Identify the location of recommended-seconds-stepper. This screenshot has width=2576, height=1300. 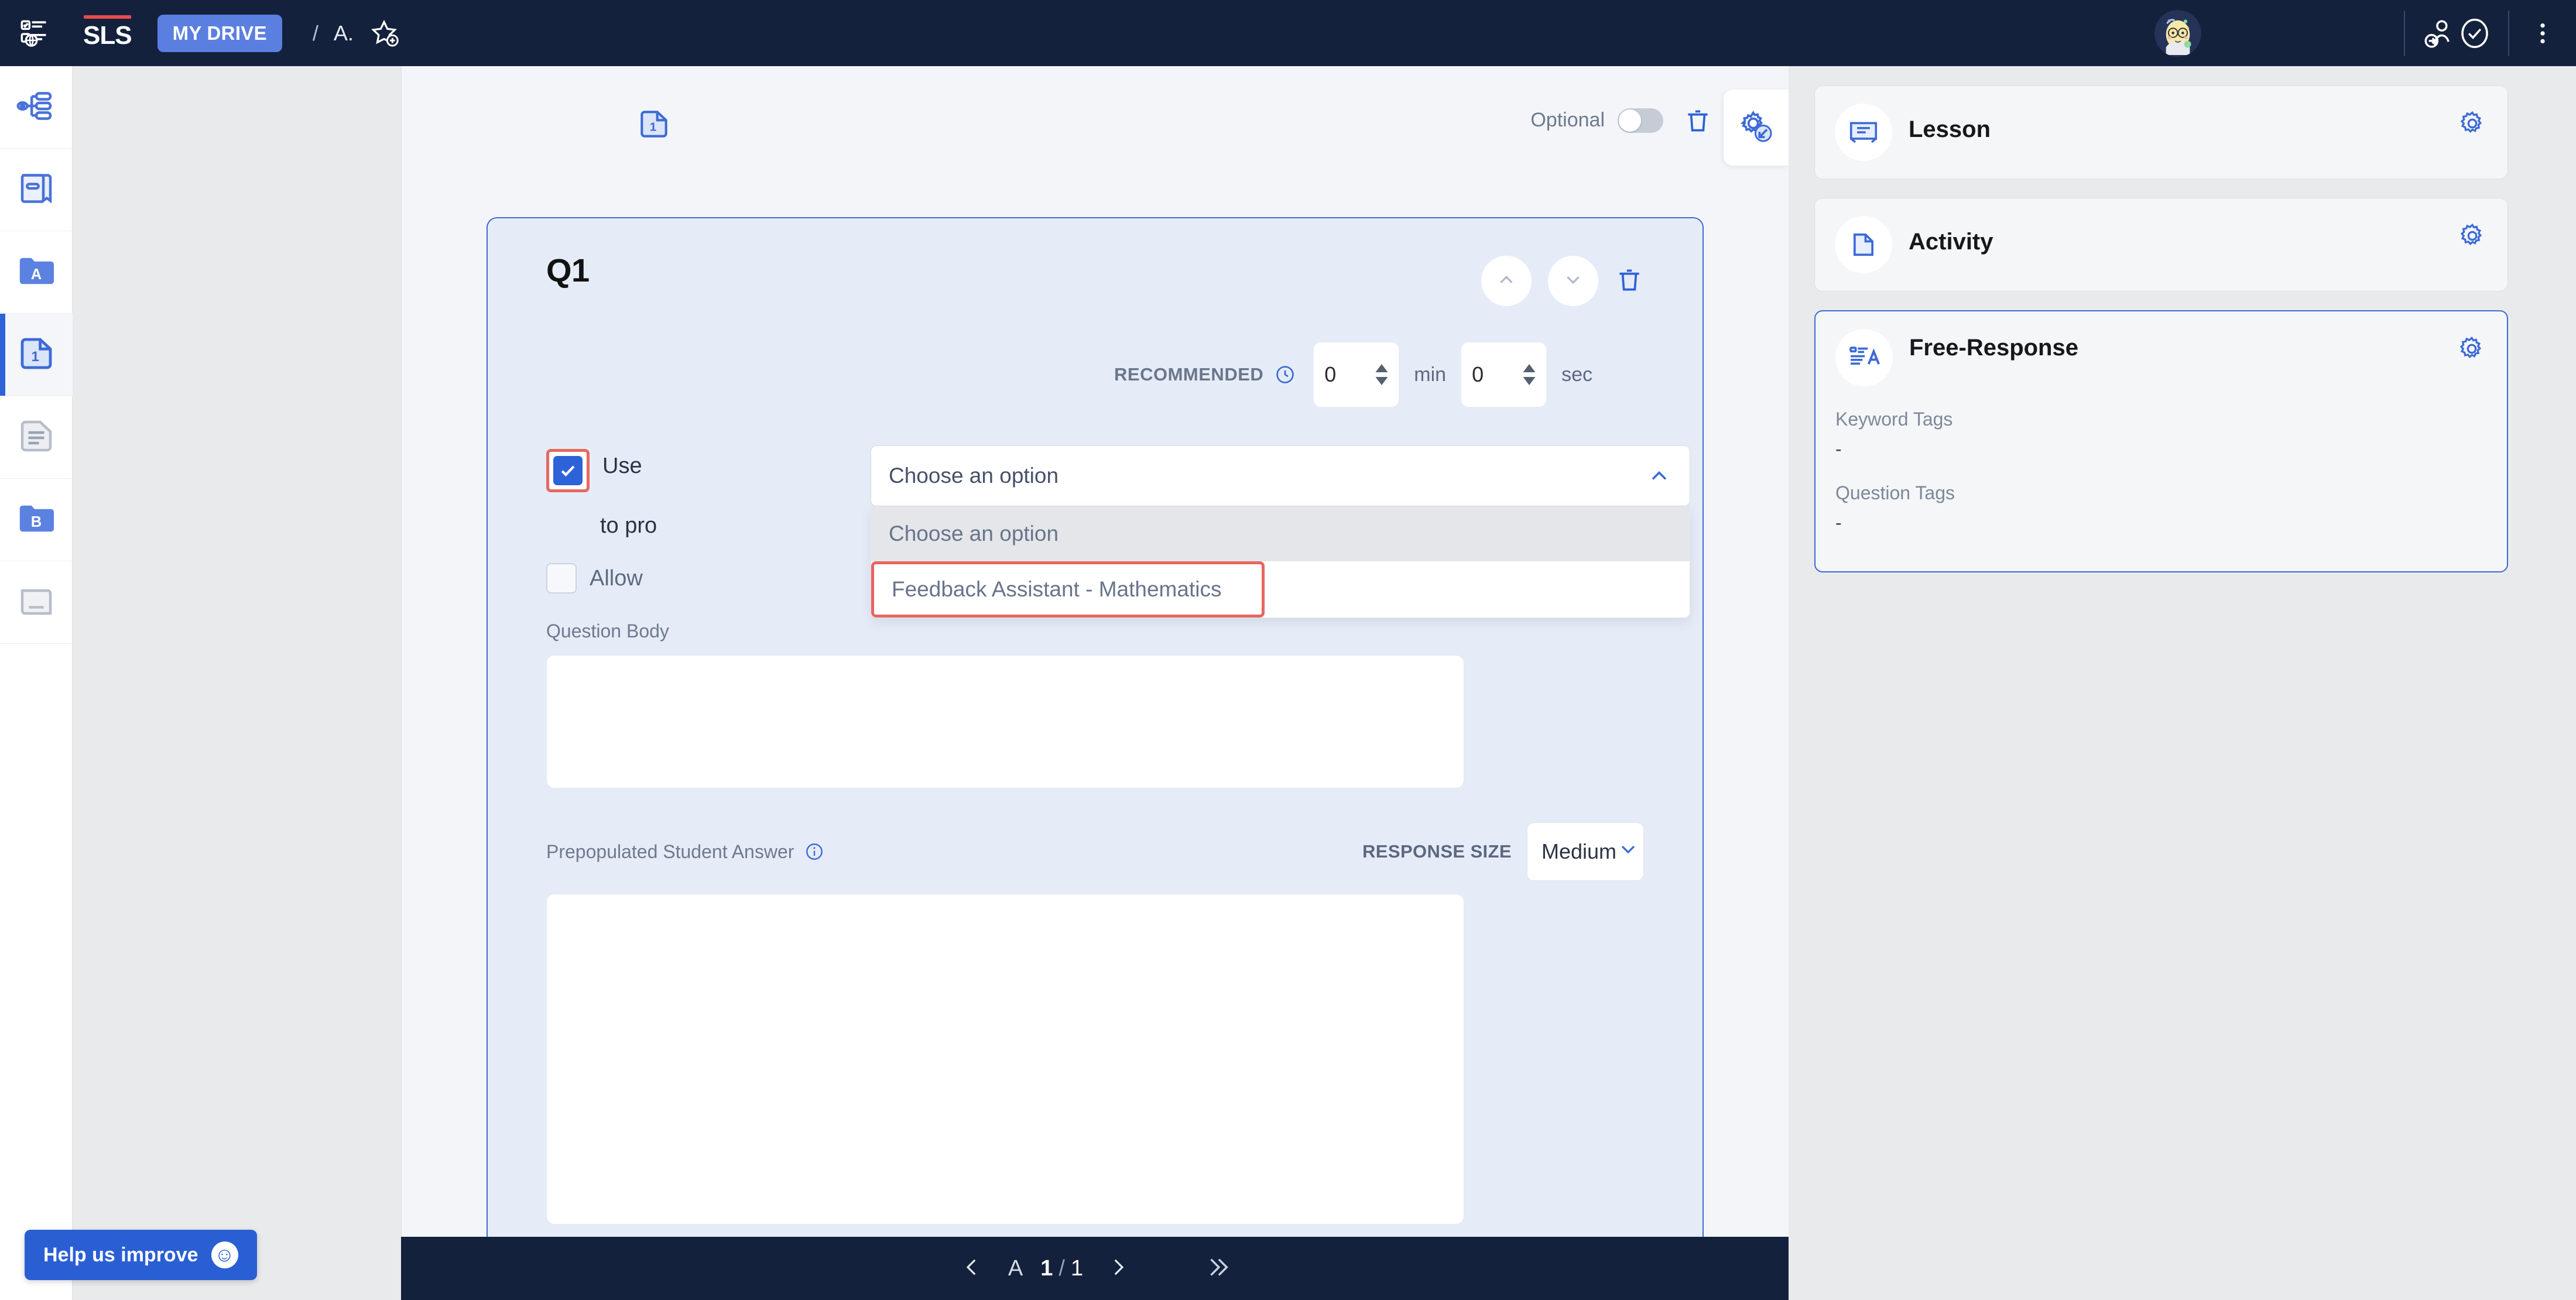
(1504, 374).